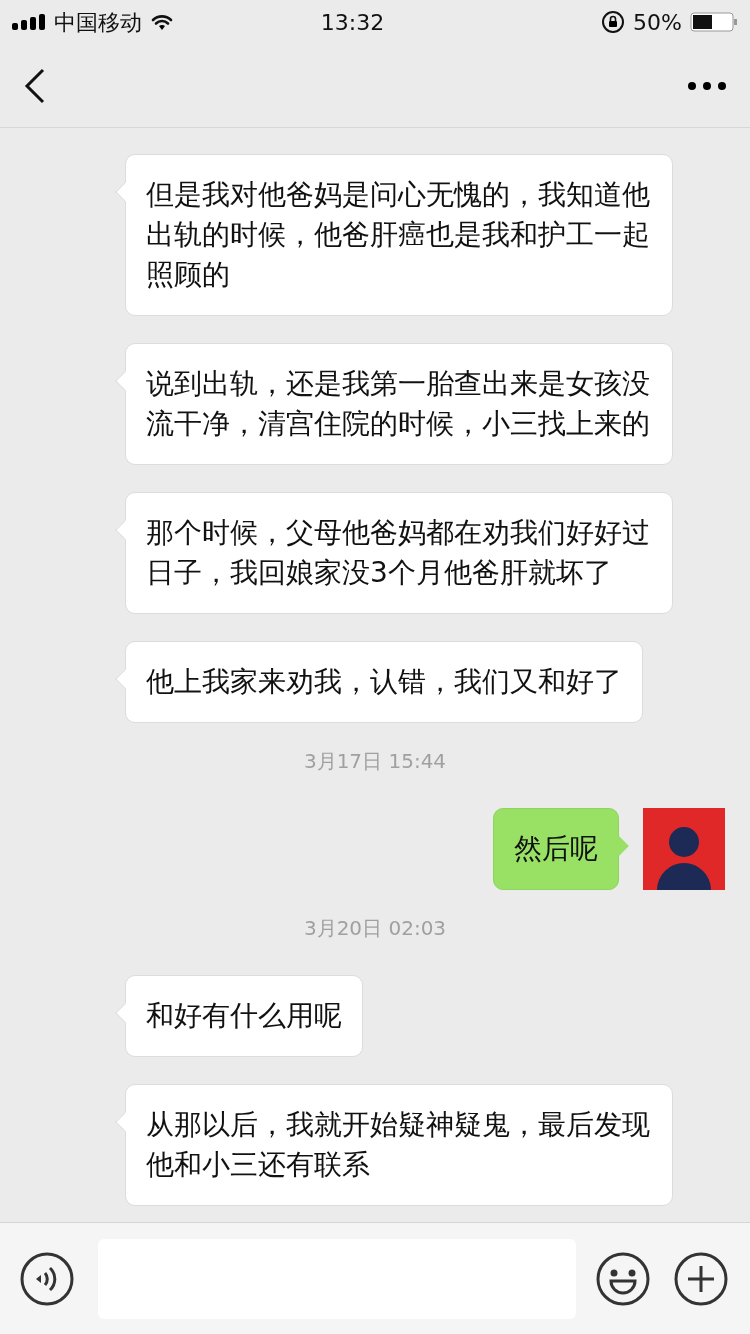 The height and width of the screenshot is (1334, 750). Describe the element at coordinates (398, 1145) in the screenshot. I see `message-text: 从那以后，我就开始疑神疑鬼，最后发现他和小三还有联系` at that location.